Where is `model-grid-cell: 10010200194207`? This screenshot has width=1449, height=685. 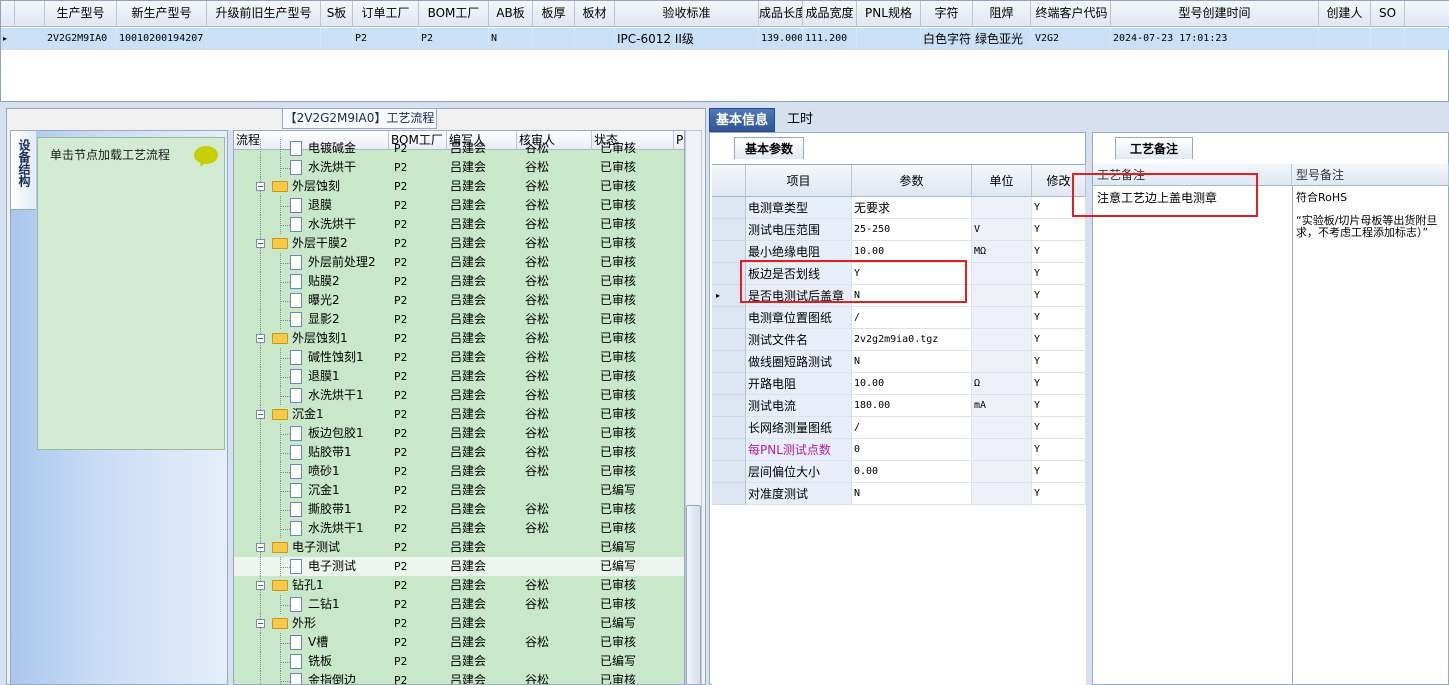
model-grid-cell: 10010200194207 is located at coordinates (162, 39).